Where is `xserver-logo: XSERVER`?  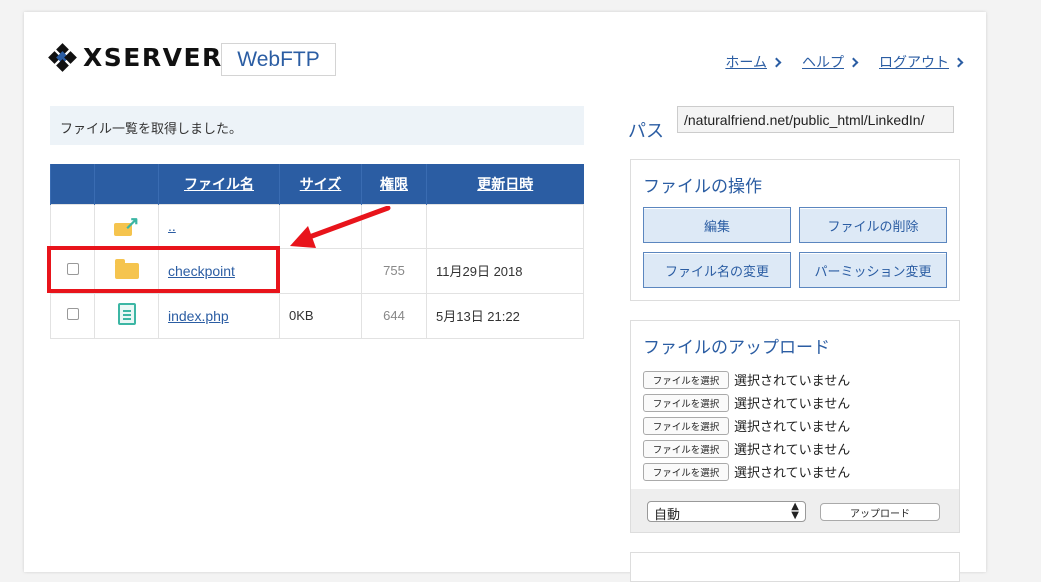
xserver-logo: XSERVER is located at coordinates (135, 57).